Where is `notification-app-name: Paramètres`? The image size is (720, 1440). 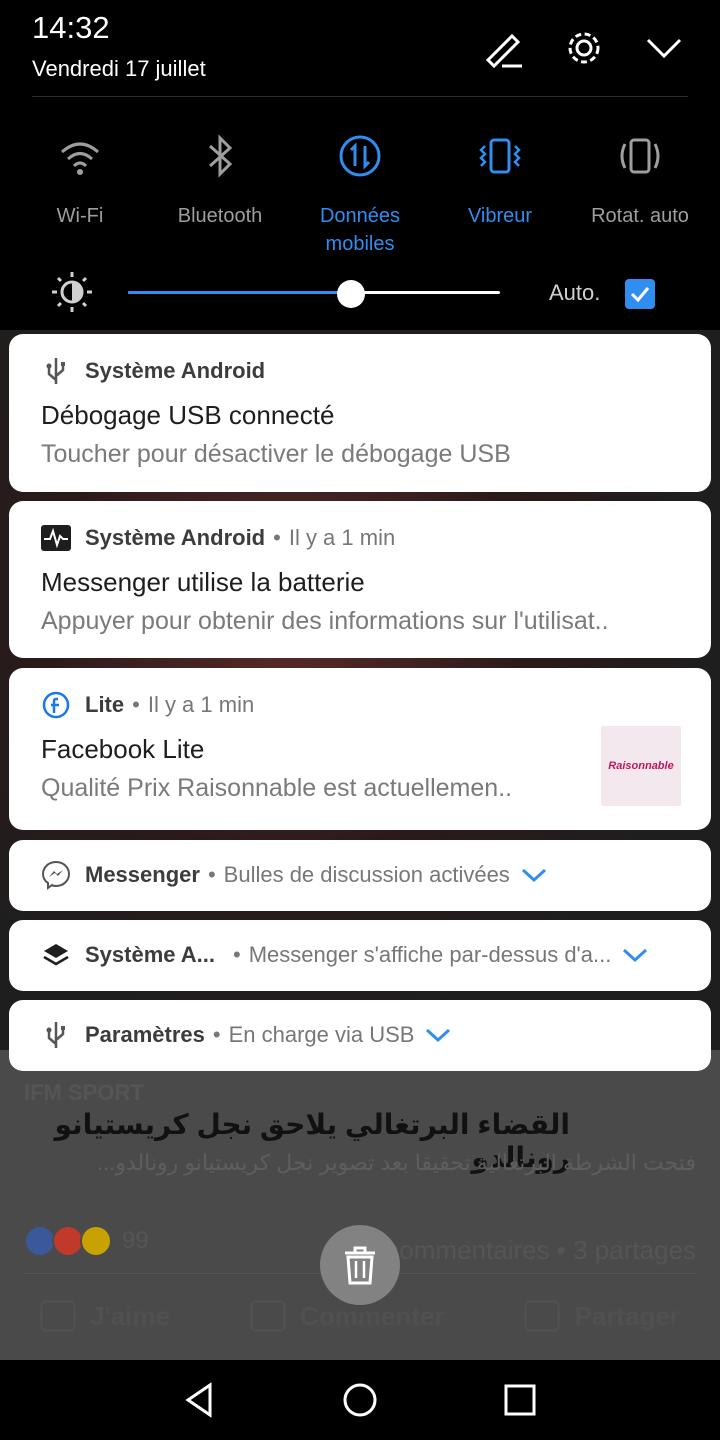 notification-app-name: Paramètres is located at coordinates (145, 1034).